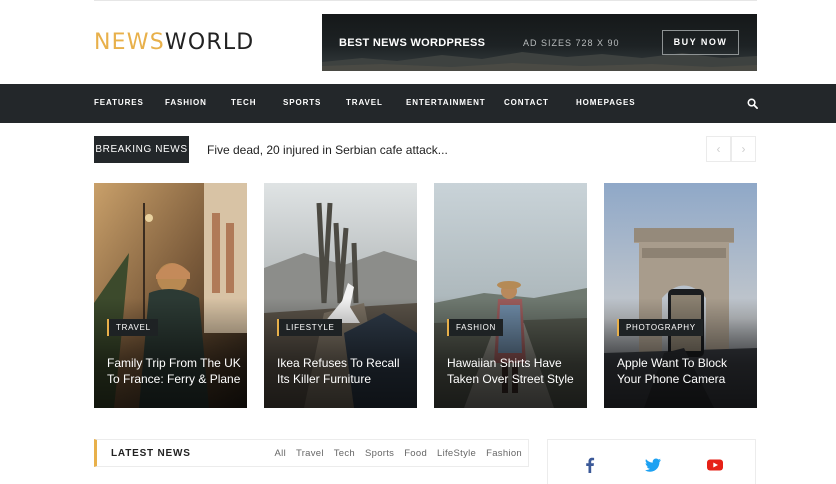  Describe the element at coordinates (344, 453) in the screenshot. I see `filter-tech: Tech` at that location.